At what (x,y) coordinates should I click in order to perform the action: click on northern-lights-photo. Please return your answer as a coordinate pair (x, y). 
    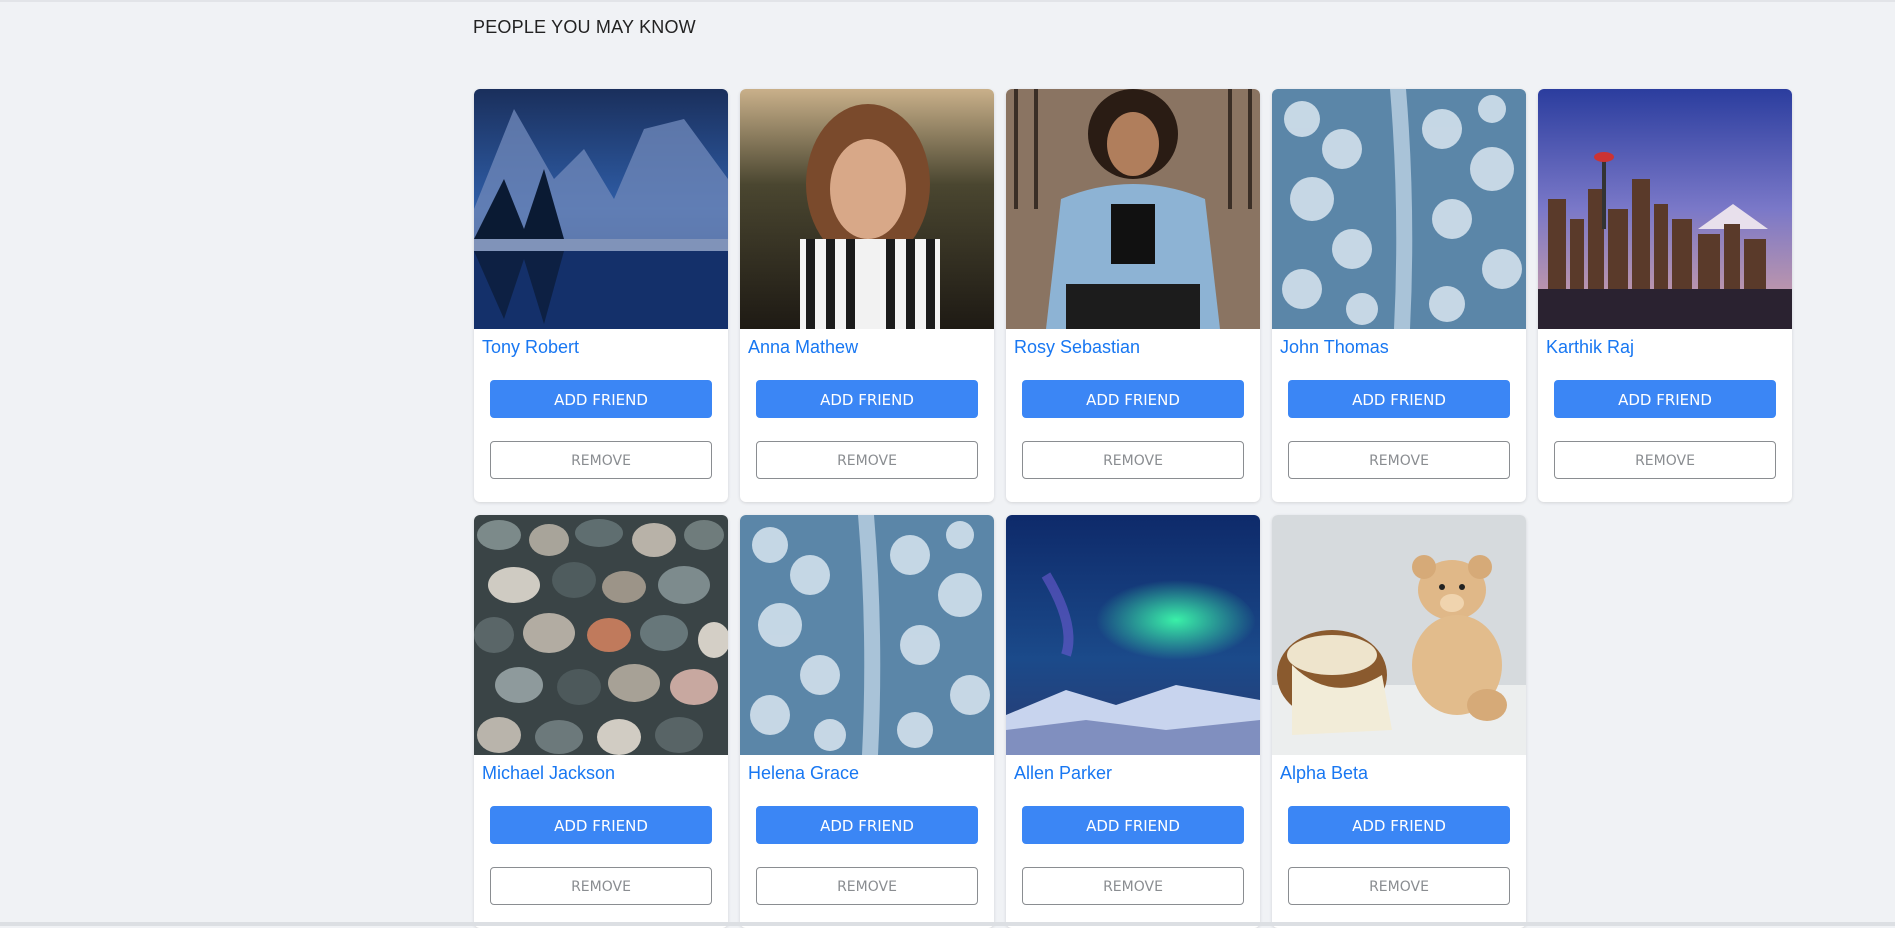
    Looking at the image, I should click on (1133, 635).